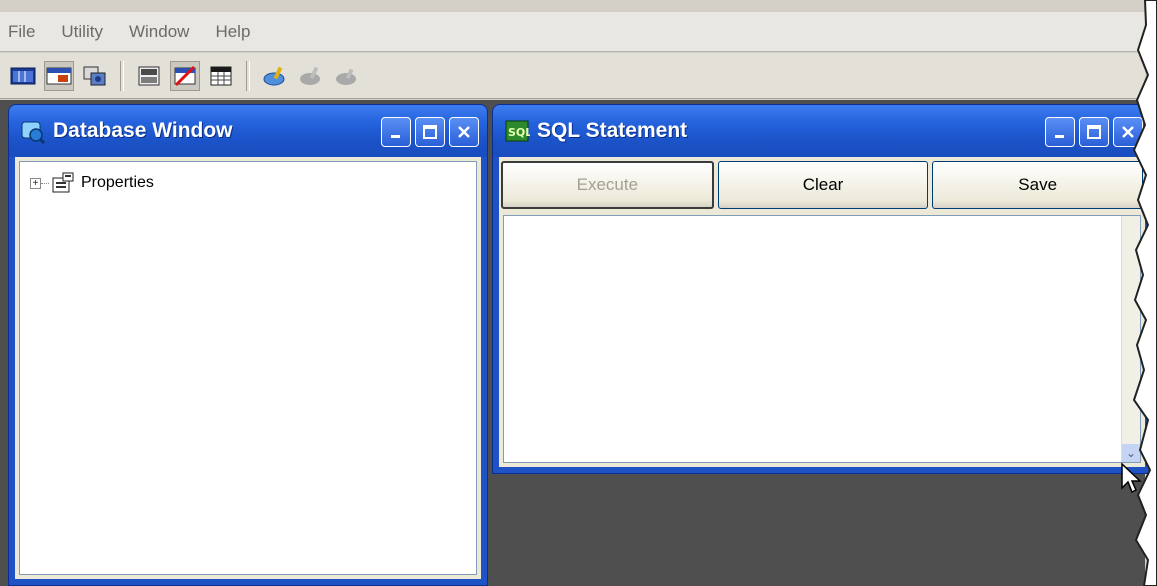  I want to click on grid-view-button, so click(23, 76).